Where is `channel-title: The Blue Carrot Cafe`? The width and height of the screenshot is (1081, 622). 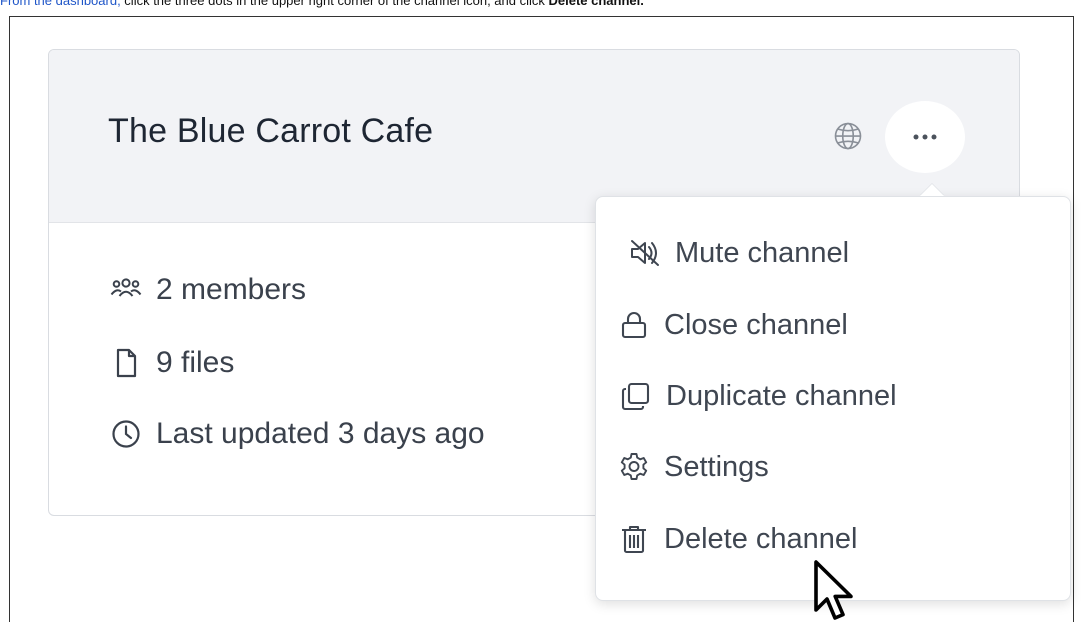
channel-title: The Blue Carrot Cafe is located at coordinates (270, 131).